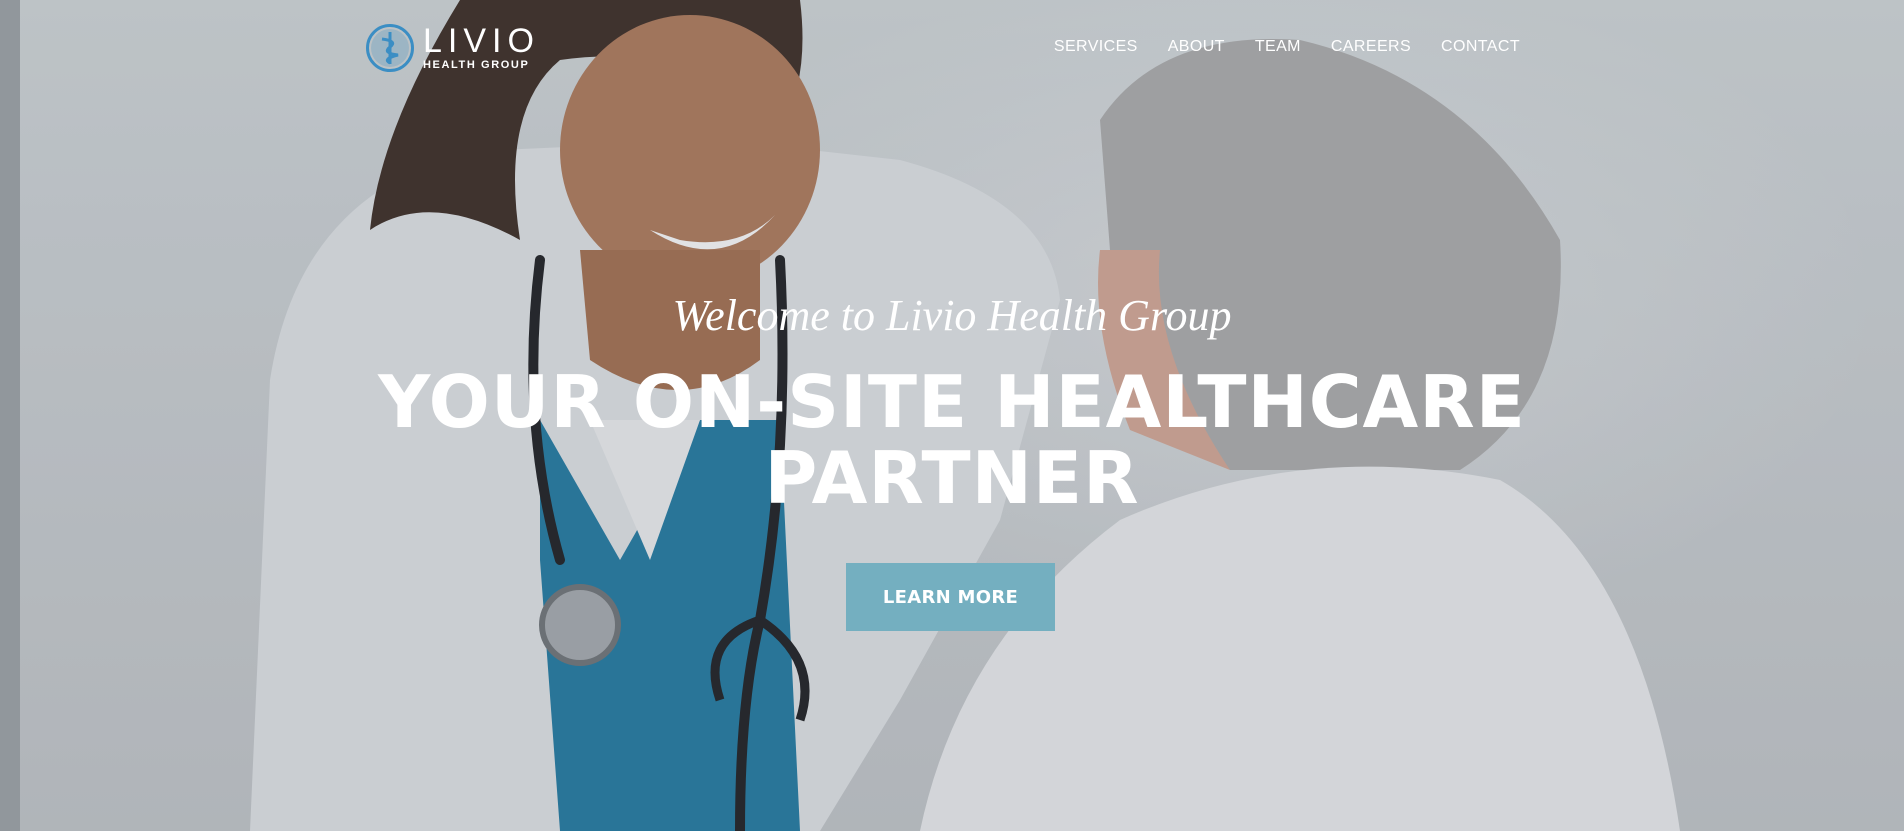 Image resolution: width=1904 pixels, height=831 pixels. I want to click on brand-name: LIVIO, so click(481, 41).